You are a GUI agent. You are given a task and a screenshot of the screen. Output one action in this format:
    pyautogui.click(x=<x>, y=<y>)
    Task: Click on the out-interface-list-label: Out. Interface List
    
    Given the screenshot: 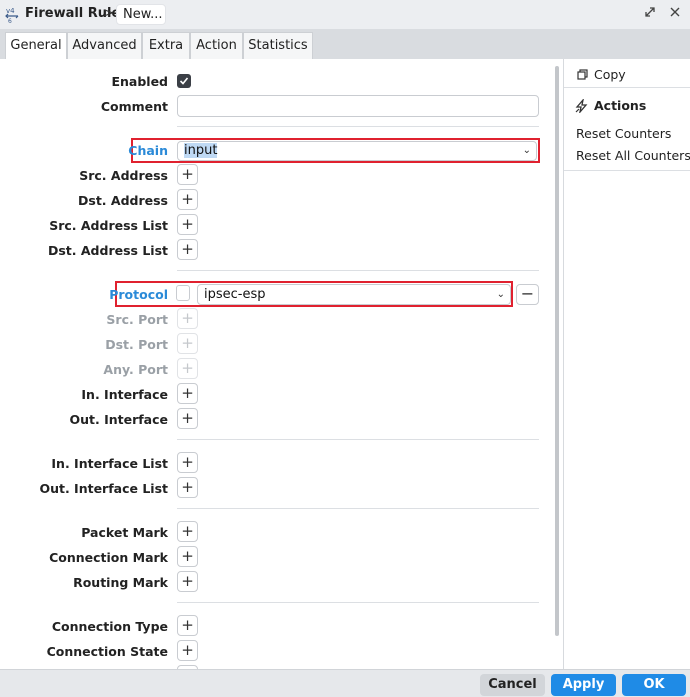 What is the action you would take?
    pyautogui.click(x=103, y=488)
    